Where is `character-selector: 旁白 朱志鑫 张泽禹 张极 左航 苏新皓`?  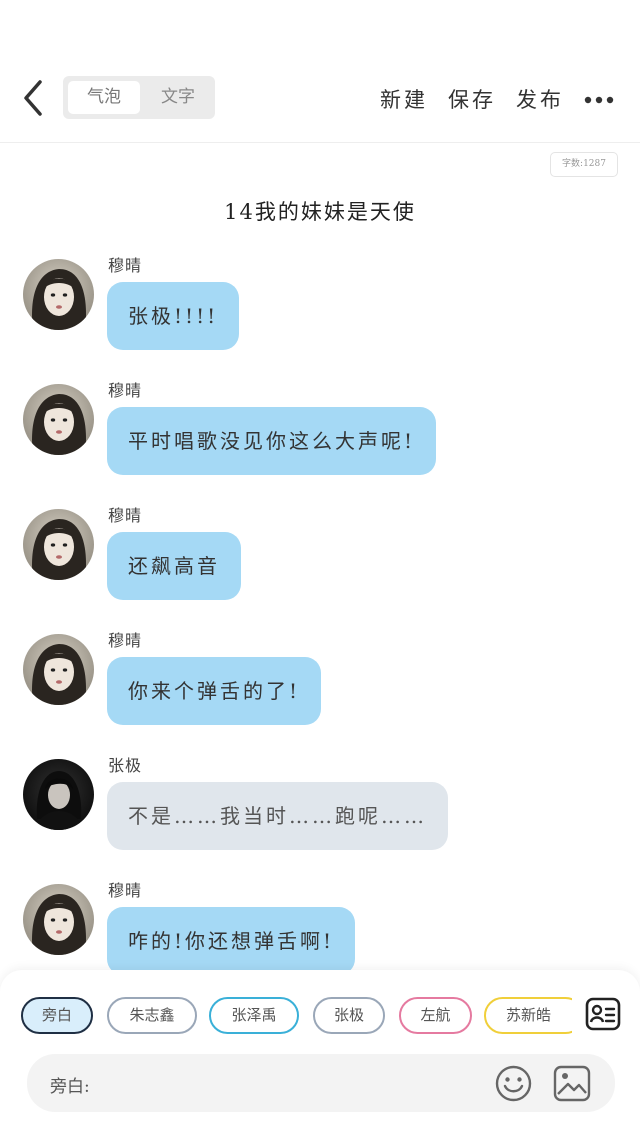
character-selector: 旁白 朱志鑫 张泽禹 张极 左航 苏新皓 is located at coordinates (286, 1016).